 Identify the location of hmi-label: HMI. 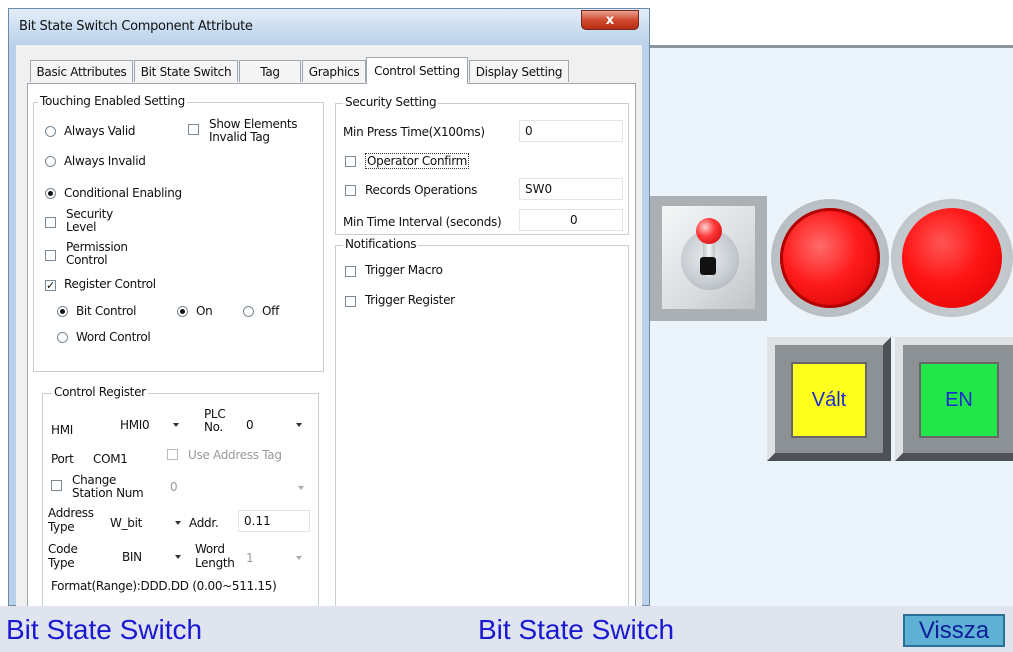
(62, 430).